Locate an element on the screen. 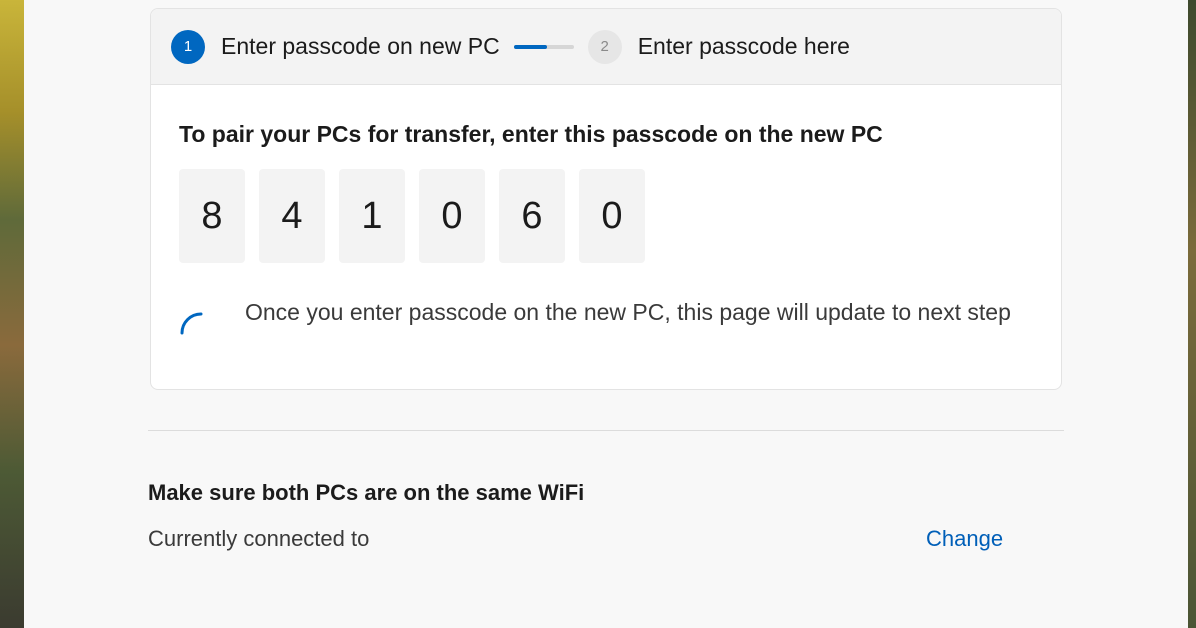 The width and height of the screenshot is (1196, 628). wifi-title: Make sure both PCs are on the same WiFi is located at coordinates (366, 492).